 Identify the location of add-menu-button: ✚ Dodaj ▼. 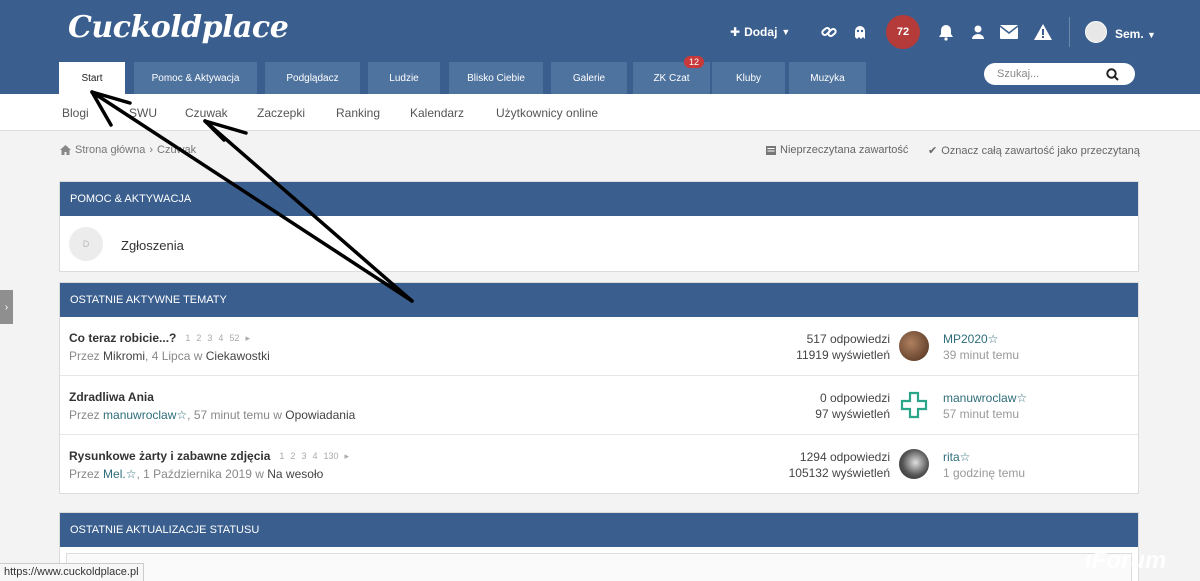
(760, 32).